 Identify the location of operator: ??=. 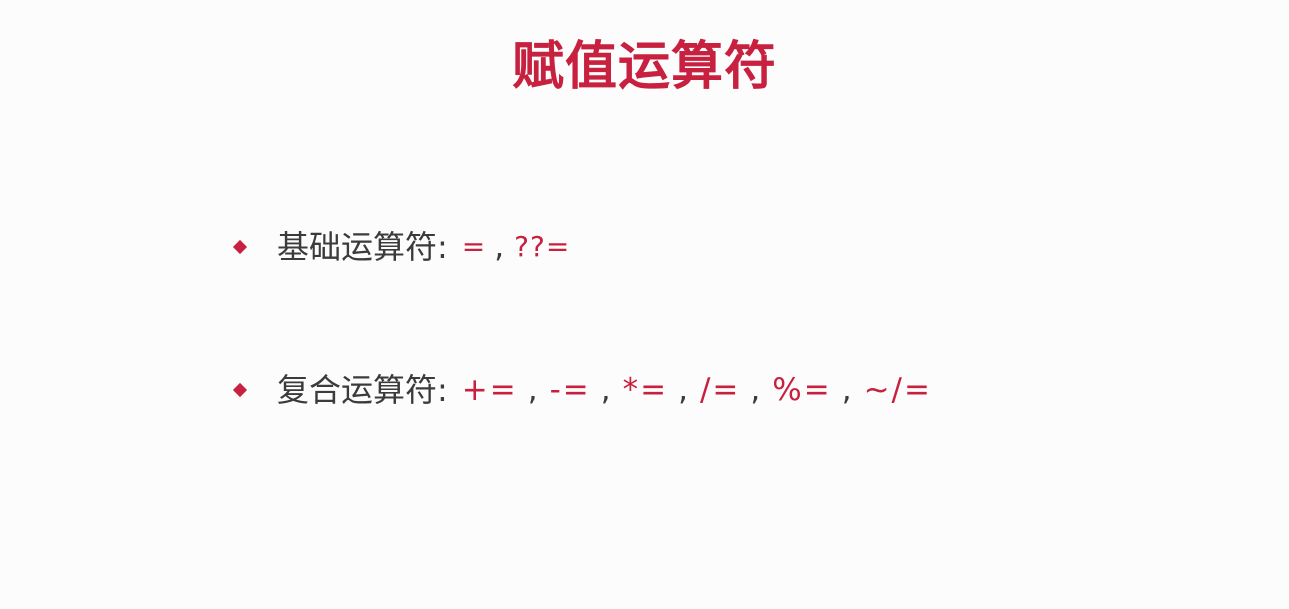
(542, 246).